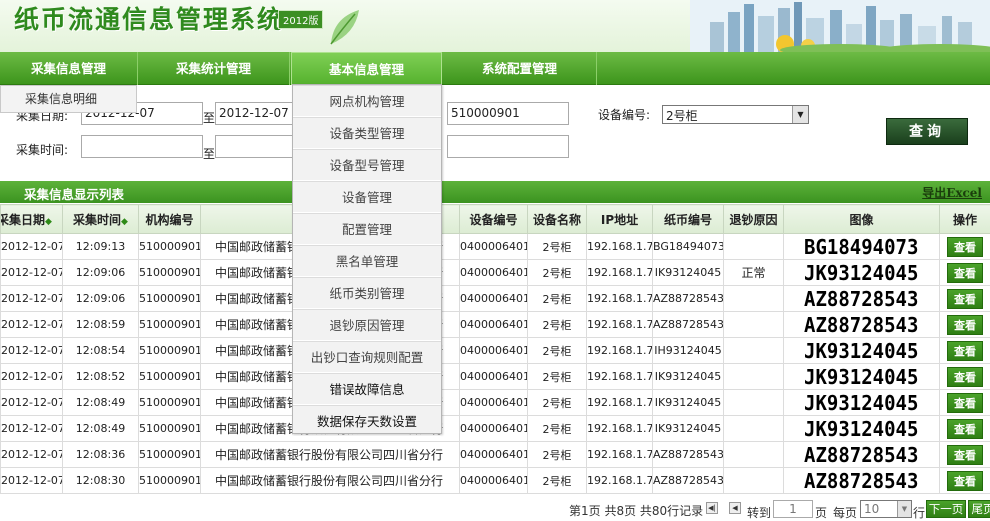 This screenshot has height=521, width=990. I want to click on row-serial: BG18494073, so click(688, 246).